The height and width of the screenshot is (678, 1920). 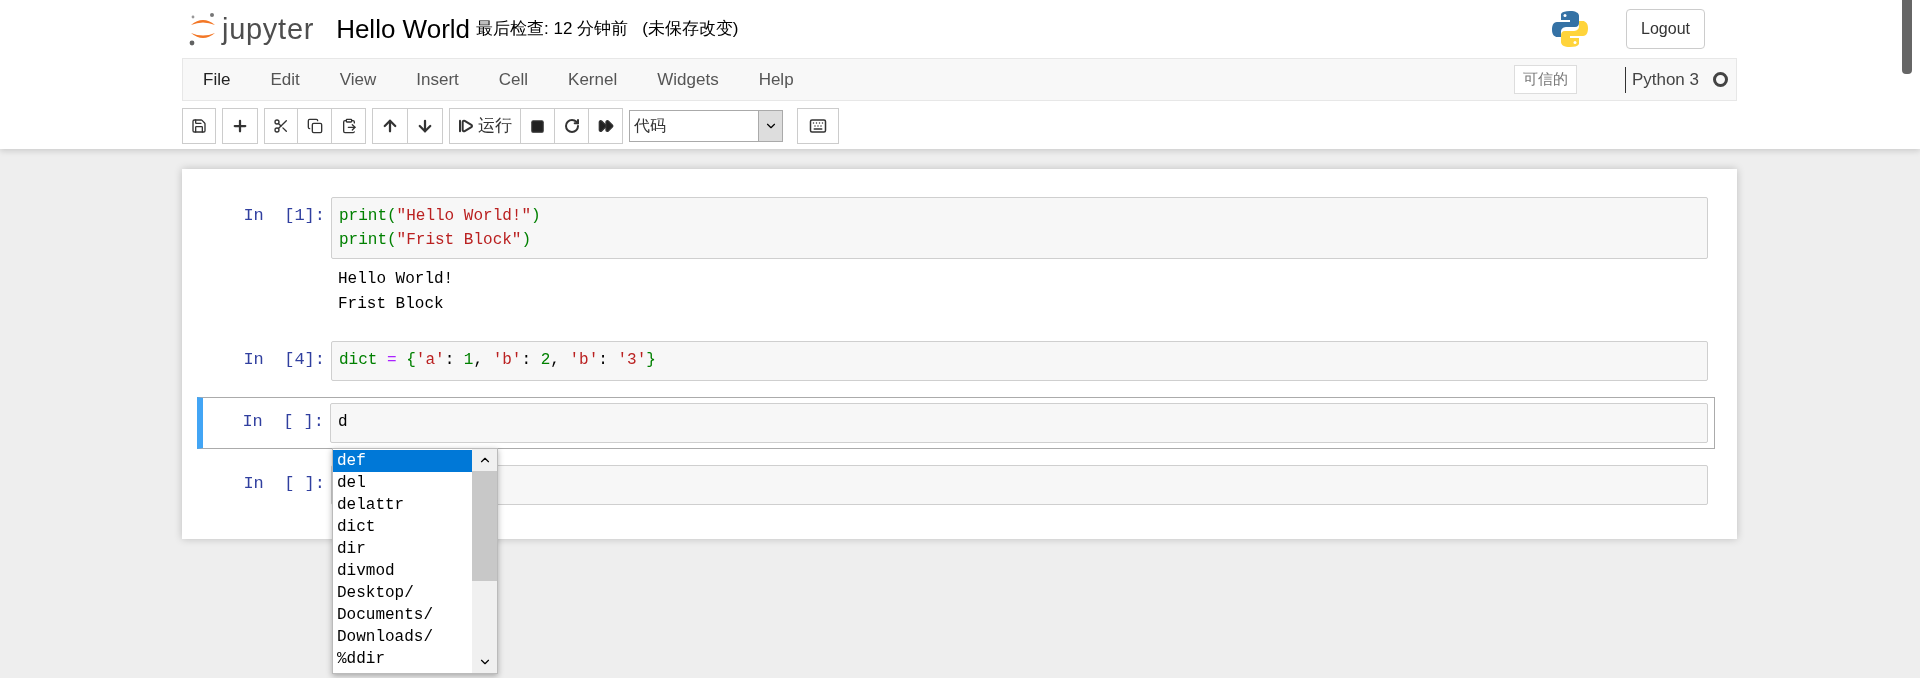 I want to click on notebook-title: Hello World, so click(x=403, y=29).